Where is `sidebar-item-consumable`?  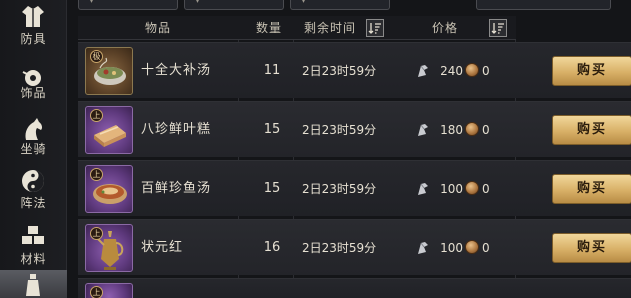 sidebar-item-consumable is located at coordinates (33, 284).